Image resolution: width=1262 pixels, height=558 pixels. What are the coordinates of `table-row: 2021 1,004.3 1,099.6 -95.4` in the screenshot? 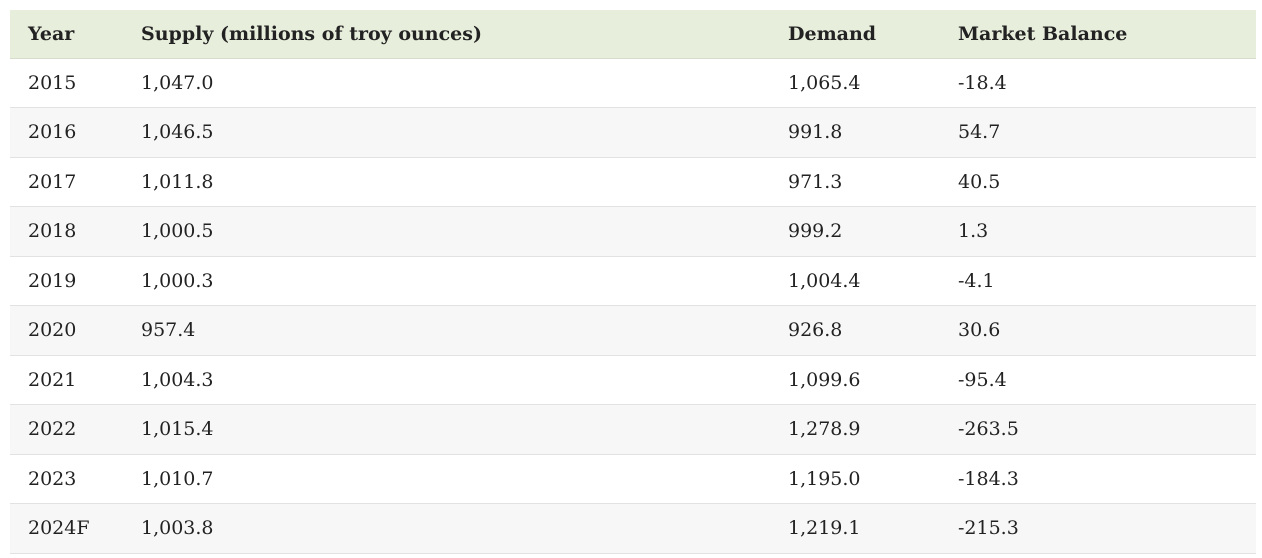 It's located at (633, 380).